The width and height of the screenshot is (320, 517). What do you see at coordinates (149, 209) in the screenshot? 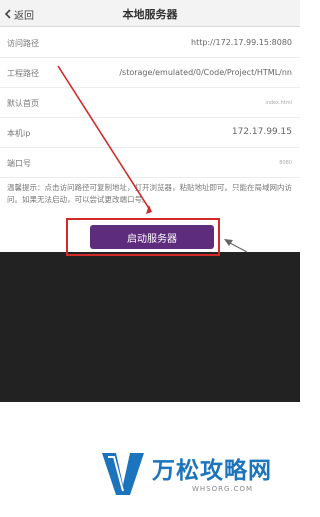
I see `arrowhead-down-icon` at bounding box center [149, 209].